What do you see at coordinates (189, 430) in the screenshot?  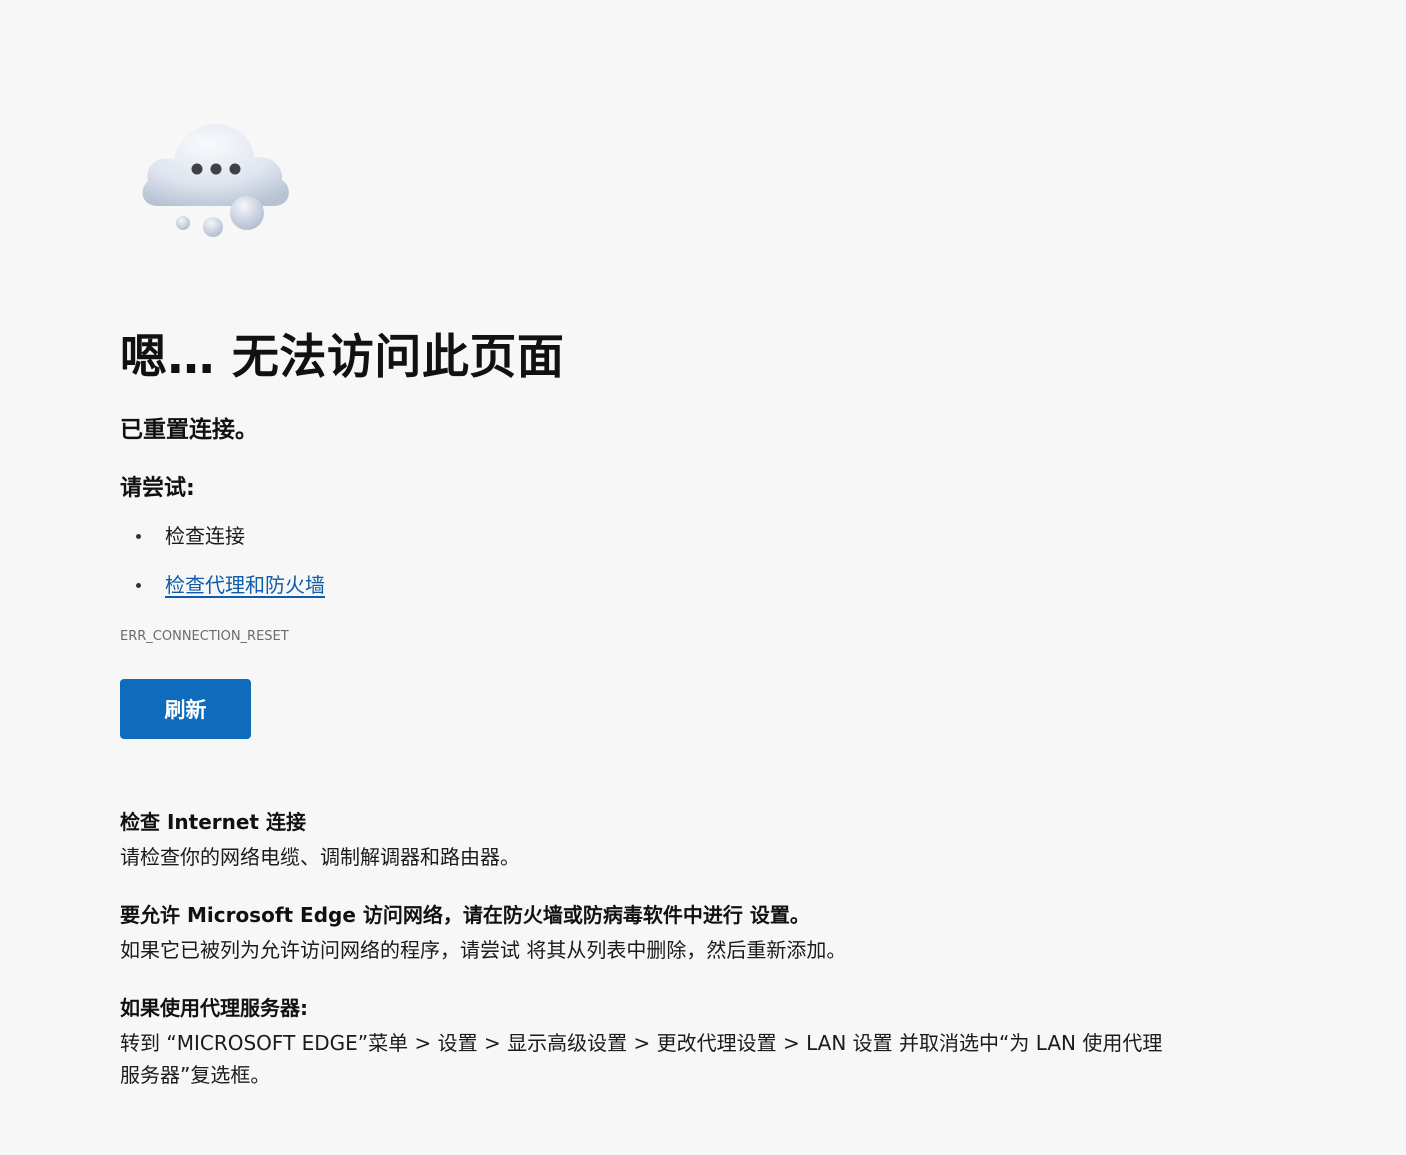 I see `error-subtitle: 已重置连接。` at bounding box center [189, 430].